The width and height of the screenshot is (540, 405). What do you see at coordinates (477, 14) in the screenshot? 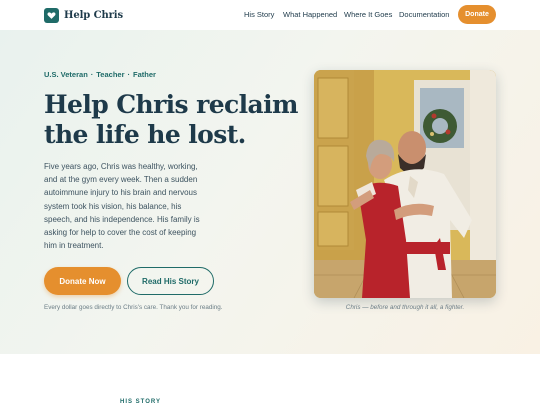
I see `nav-donate-button: Donate` at bounding box center [477, 14].